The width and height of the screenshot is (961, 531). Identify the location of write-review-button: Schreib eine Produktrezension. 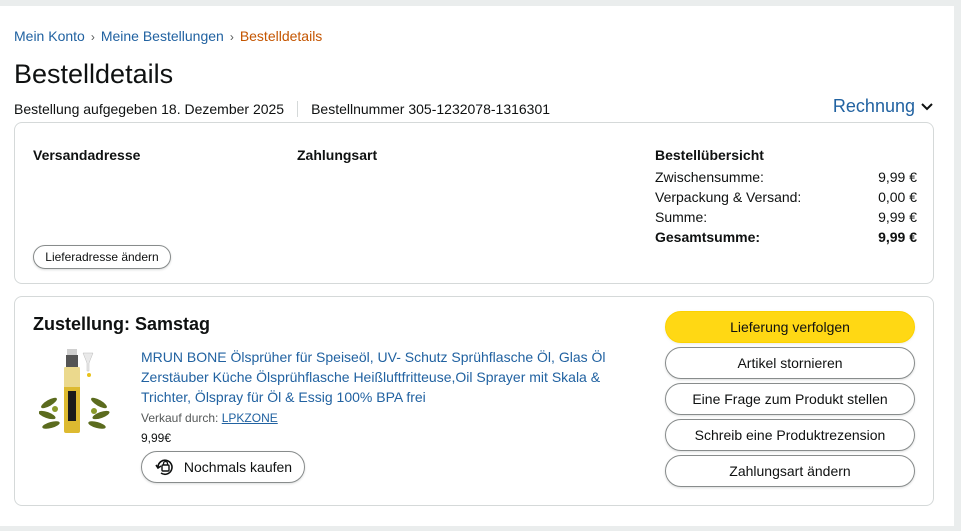
(790, 435).